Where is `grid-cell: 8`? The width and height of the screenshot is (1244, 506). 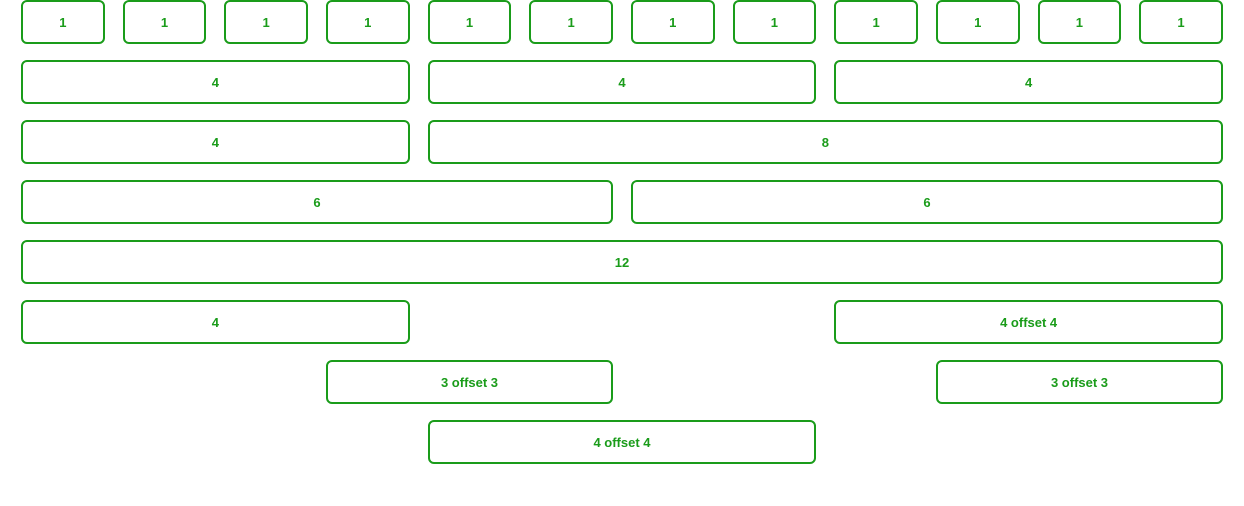 grid-cell: 8 is located at coordinates (825, 142).